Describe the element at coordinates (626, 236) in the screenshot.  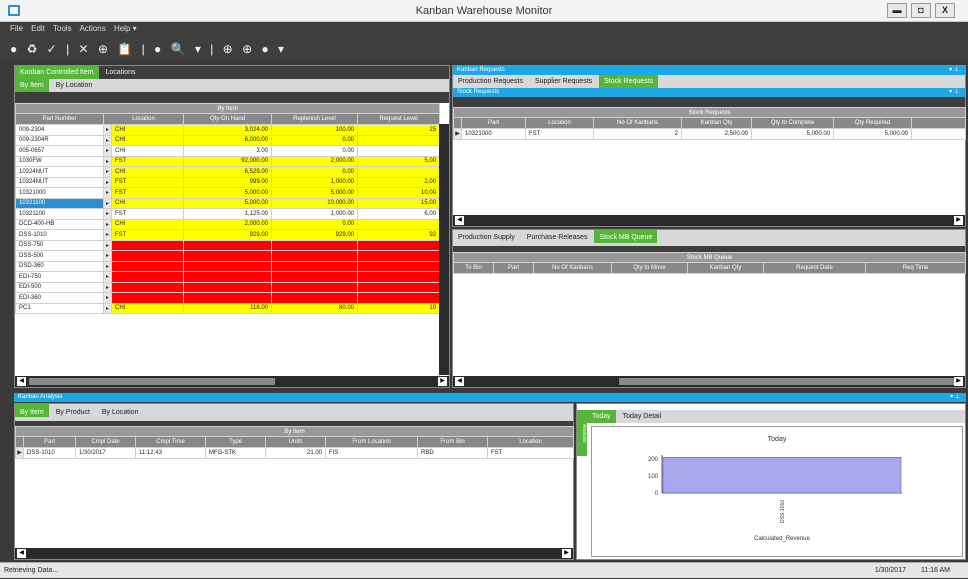
I see `tab-stock-mb-queue: Stock MB Queue` at that location.